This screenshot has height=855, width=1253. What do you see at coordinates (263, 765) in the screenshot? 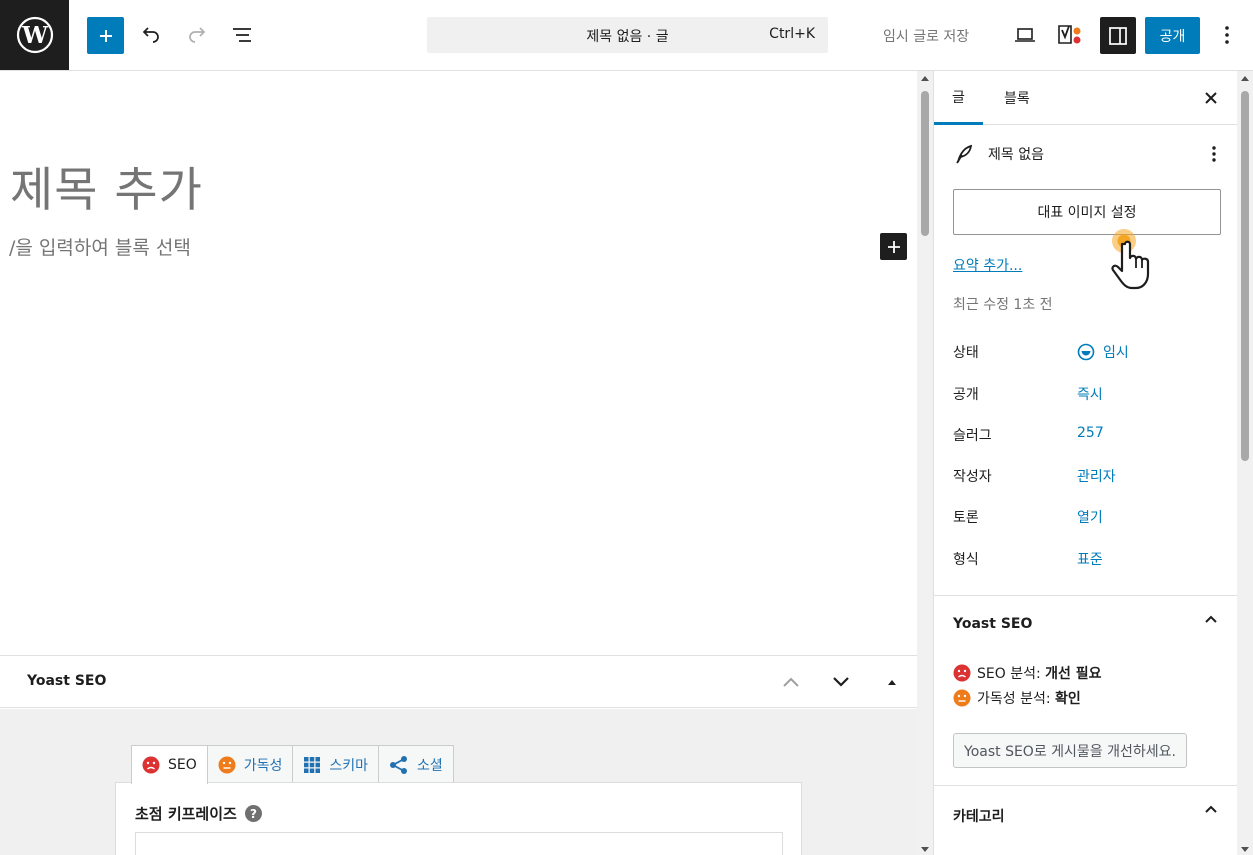
I see `yoast-tab-label: 가독성` at bounding box center [263, 765].